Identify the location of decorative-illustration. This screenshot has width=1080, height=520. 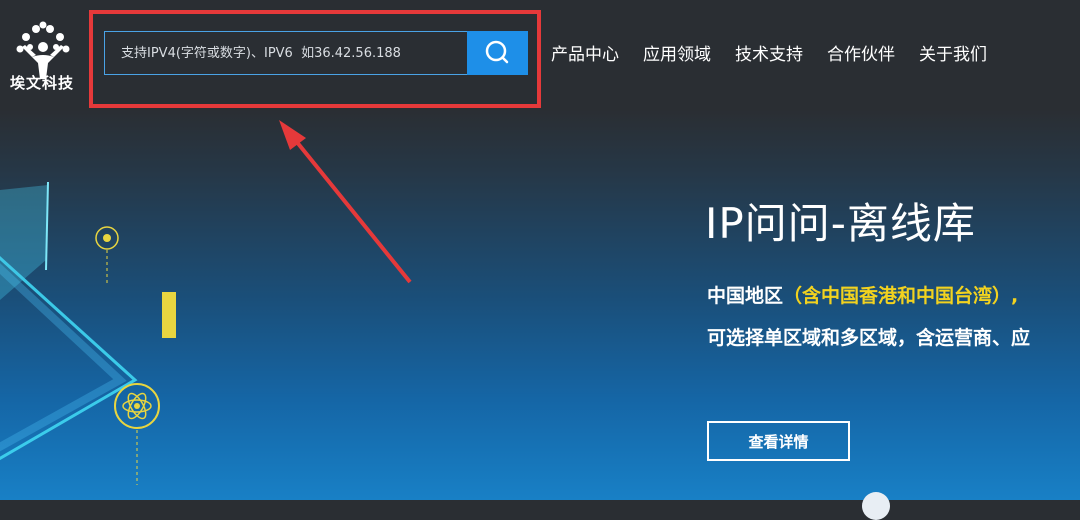
(88, 333).